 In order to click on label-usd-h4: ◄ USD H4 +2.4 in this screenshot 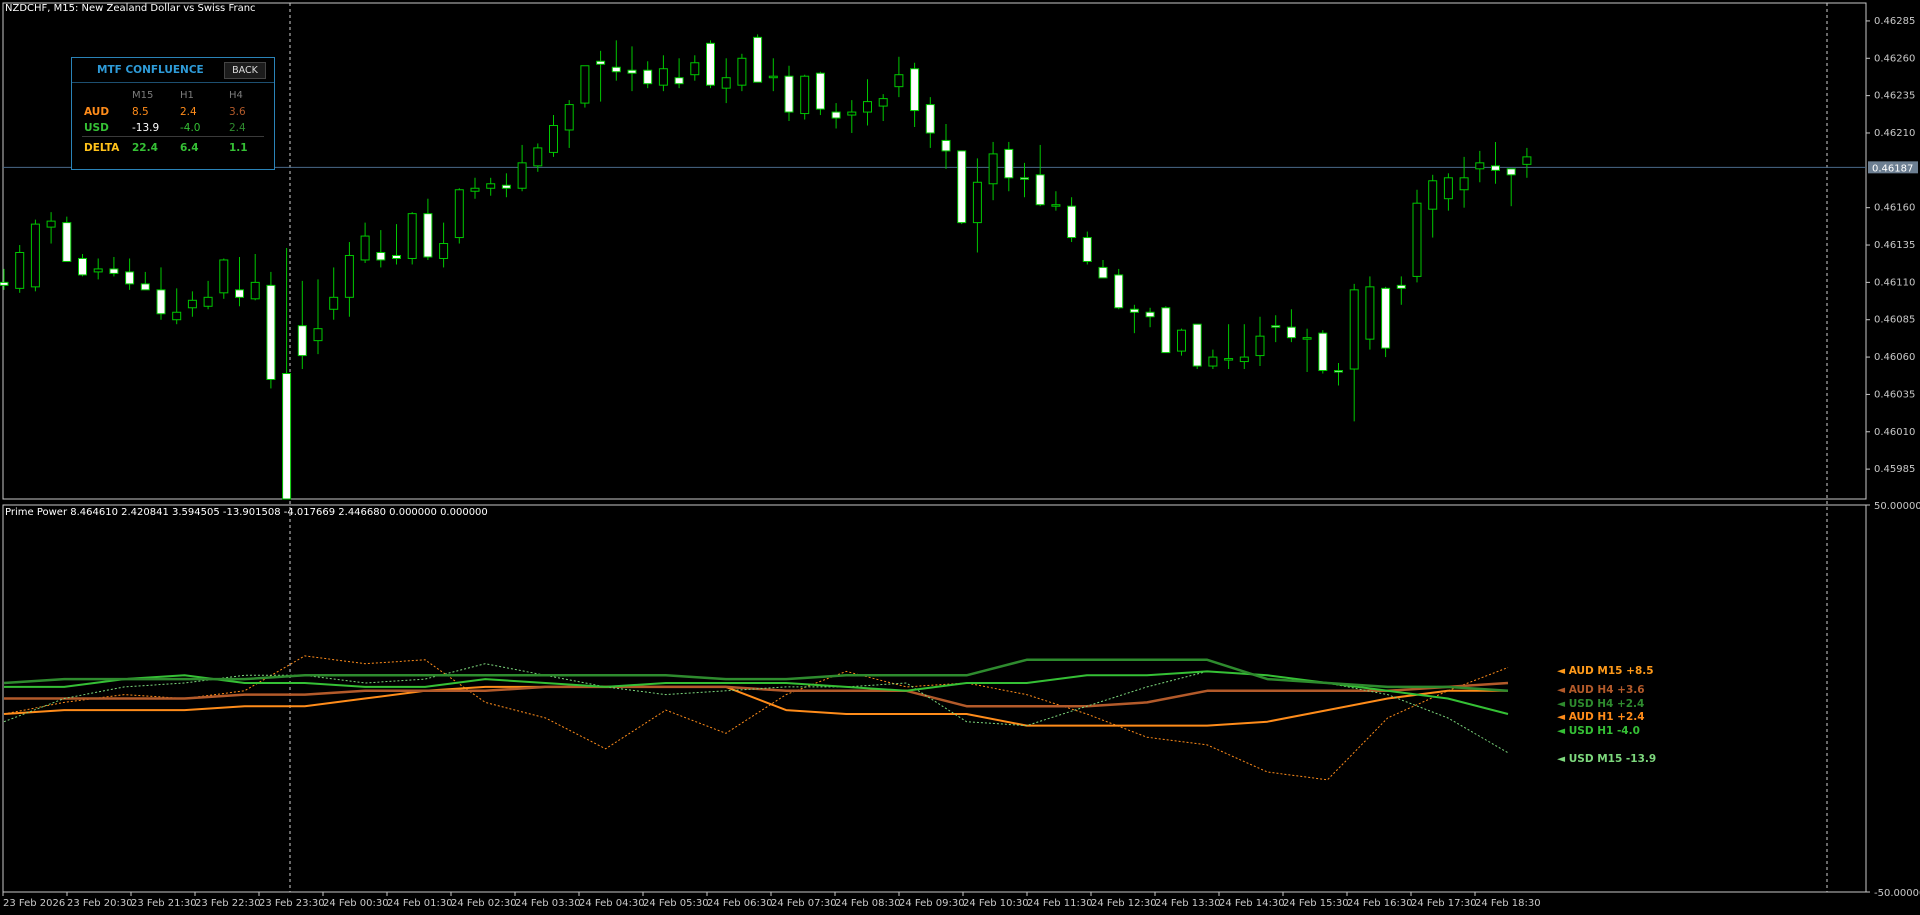, I will do `click(1601, 704)`.